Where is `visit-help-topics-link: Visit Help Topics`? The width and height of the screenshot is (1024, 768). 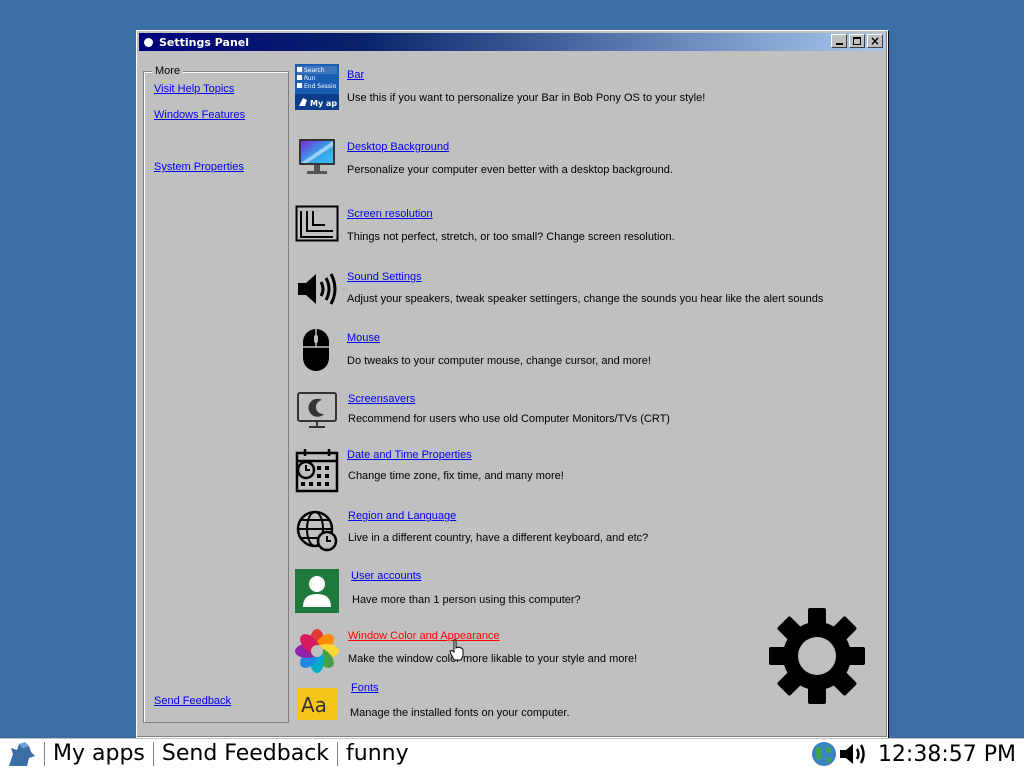 visit-help-topics-link: Visit Help Topics is located at coordinates (194, 89).